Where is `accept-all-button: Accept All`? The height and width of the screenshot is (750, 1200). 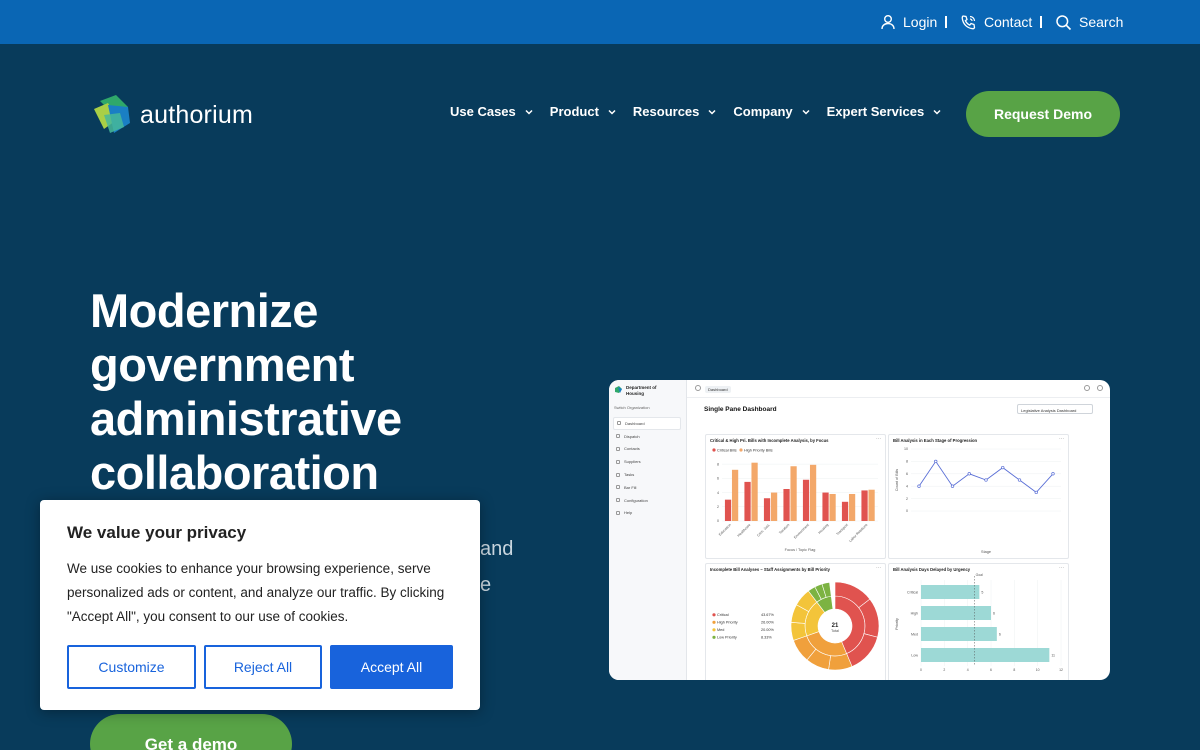 accept-all-button: Accept All is located at coordinates (391, 667).